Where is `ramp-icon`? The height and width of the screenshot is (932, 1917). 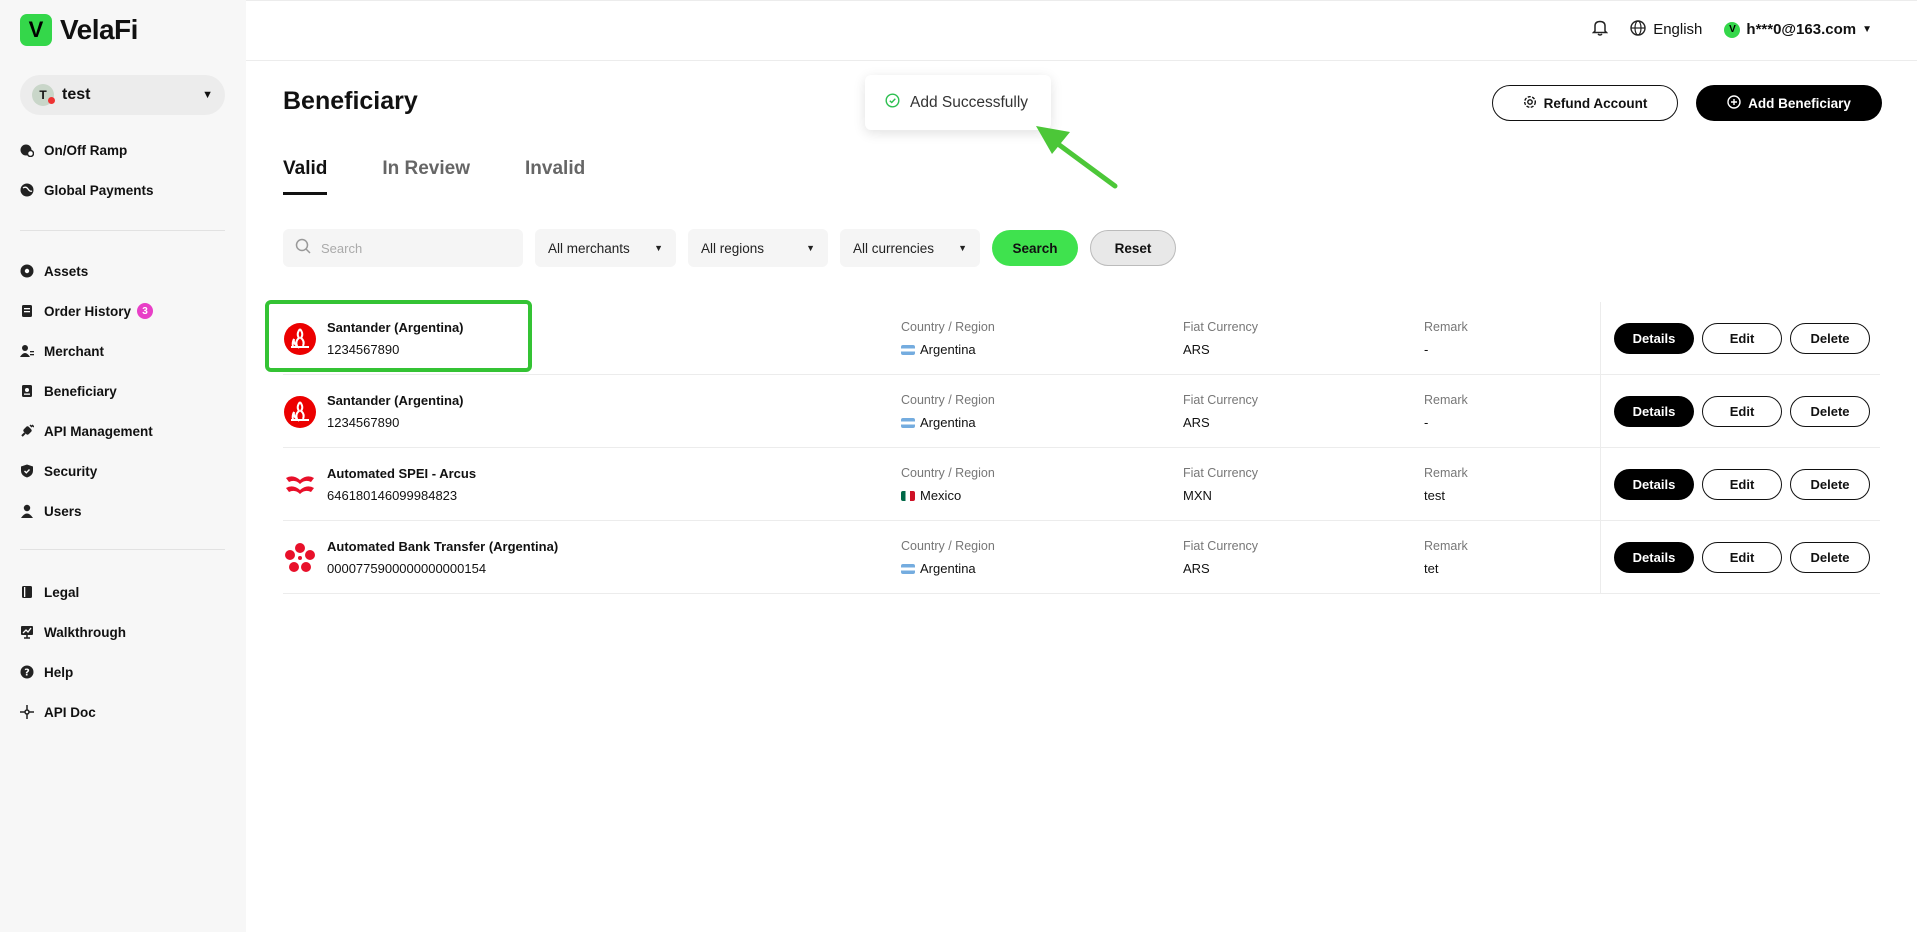
ramp-icon is located at coordinates (27, 150).